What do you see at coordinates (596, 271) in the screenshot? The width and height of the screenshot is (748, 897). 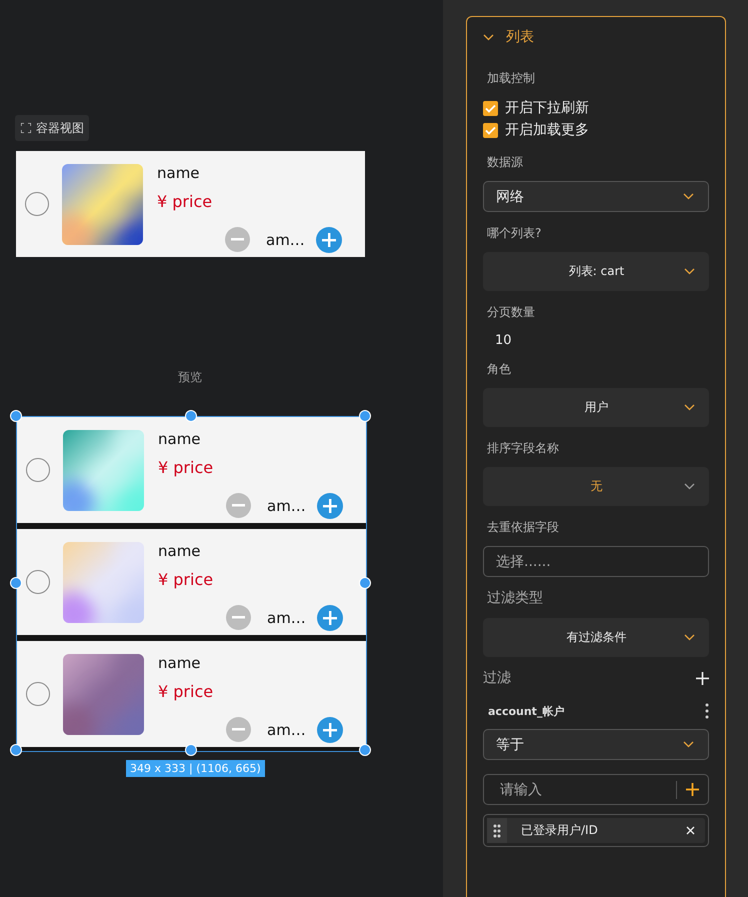 I see `dropdown-select: 列表: cart` at bounding box center [596, 271].